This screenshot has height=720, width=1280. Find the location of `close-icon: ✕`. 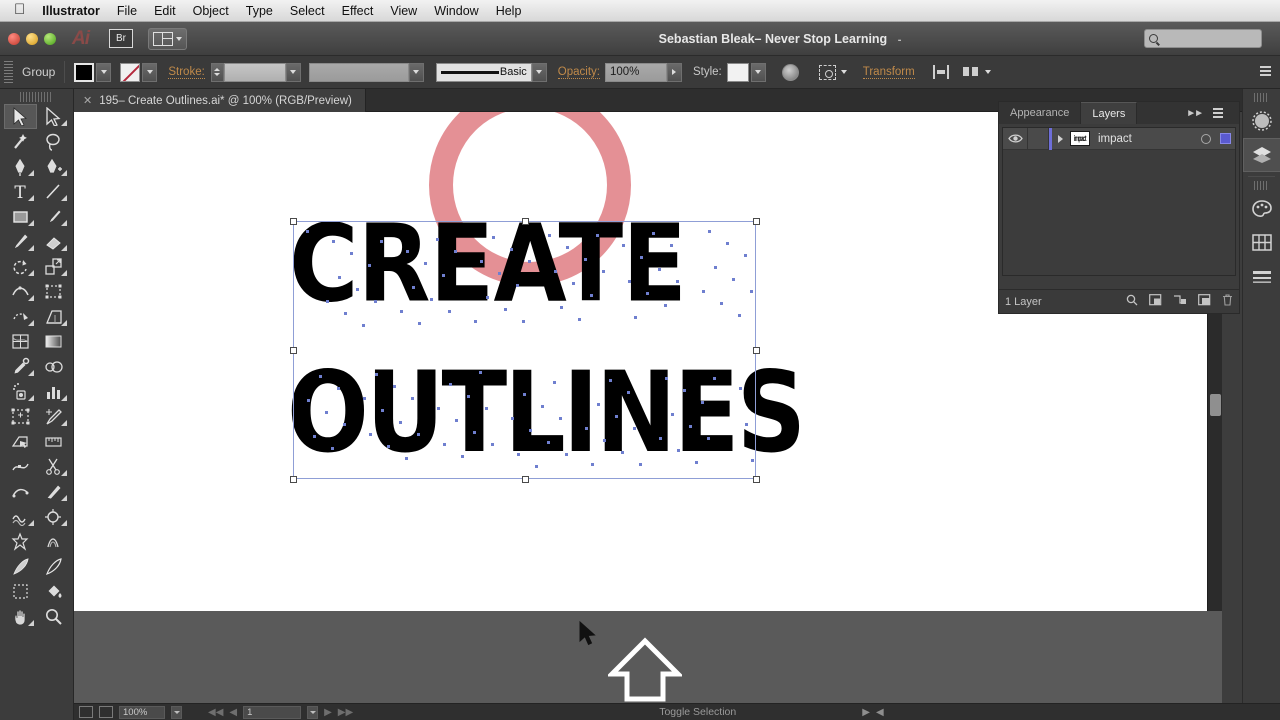

close-icon: ✕ is located at coordinates (87, 100).